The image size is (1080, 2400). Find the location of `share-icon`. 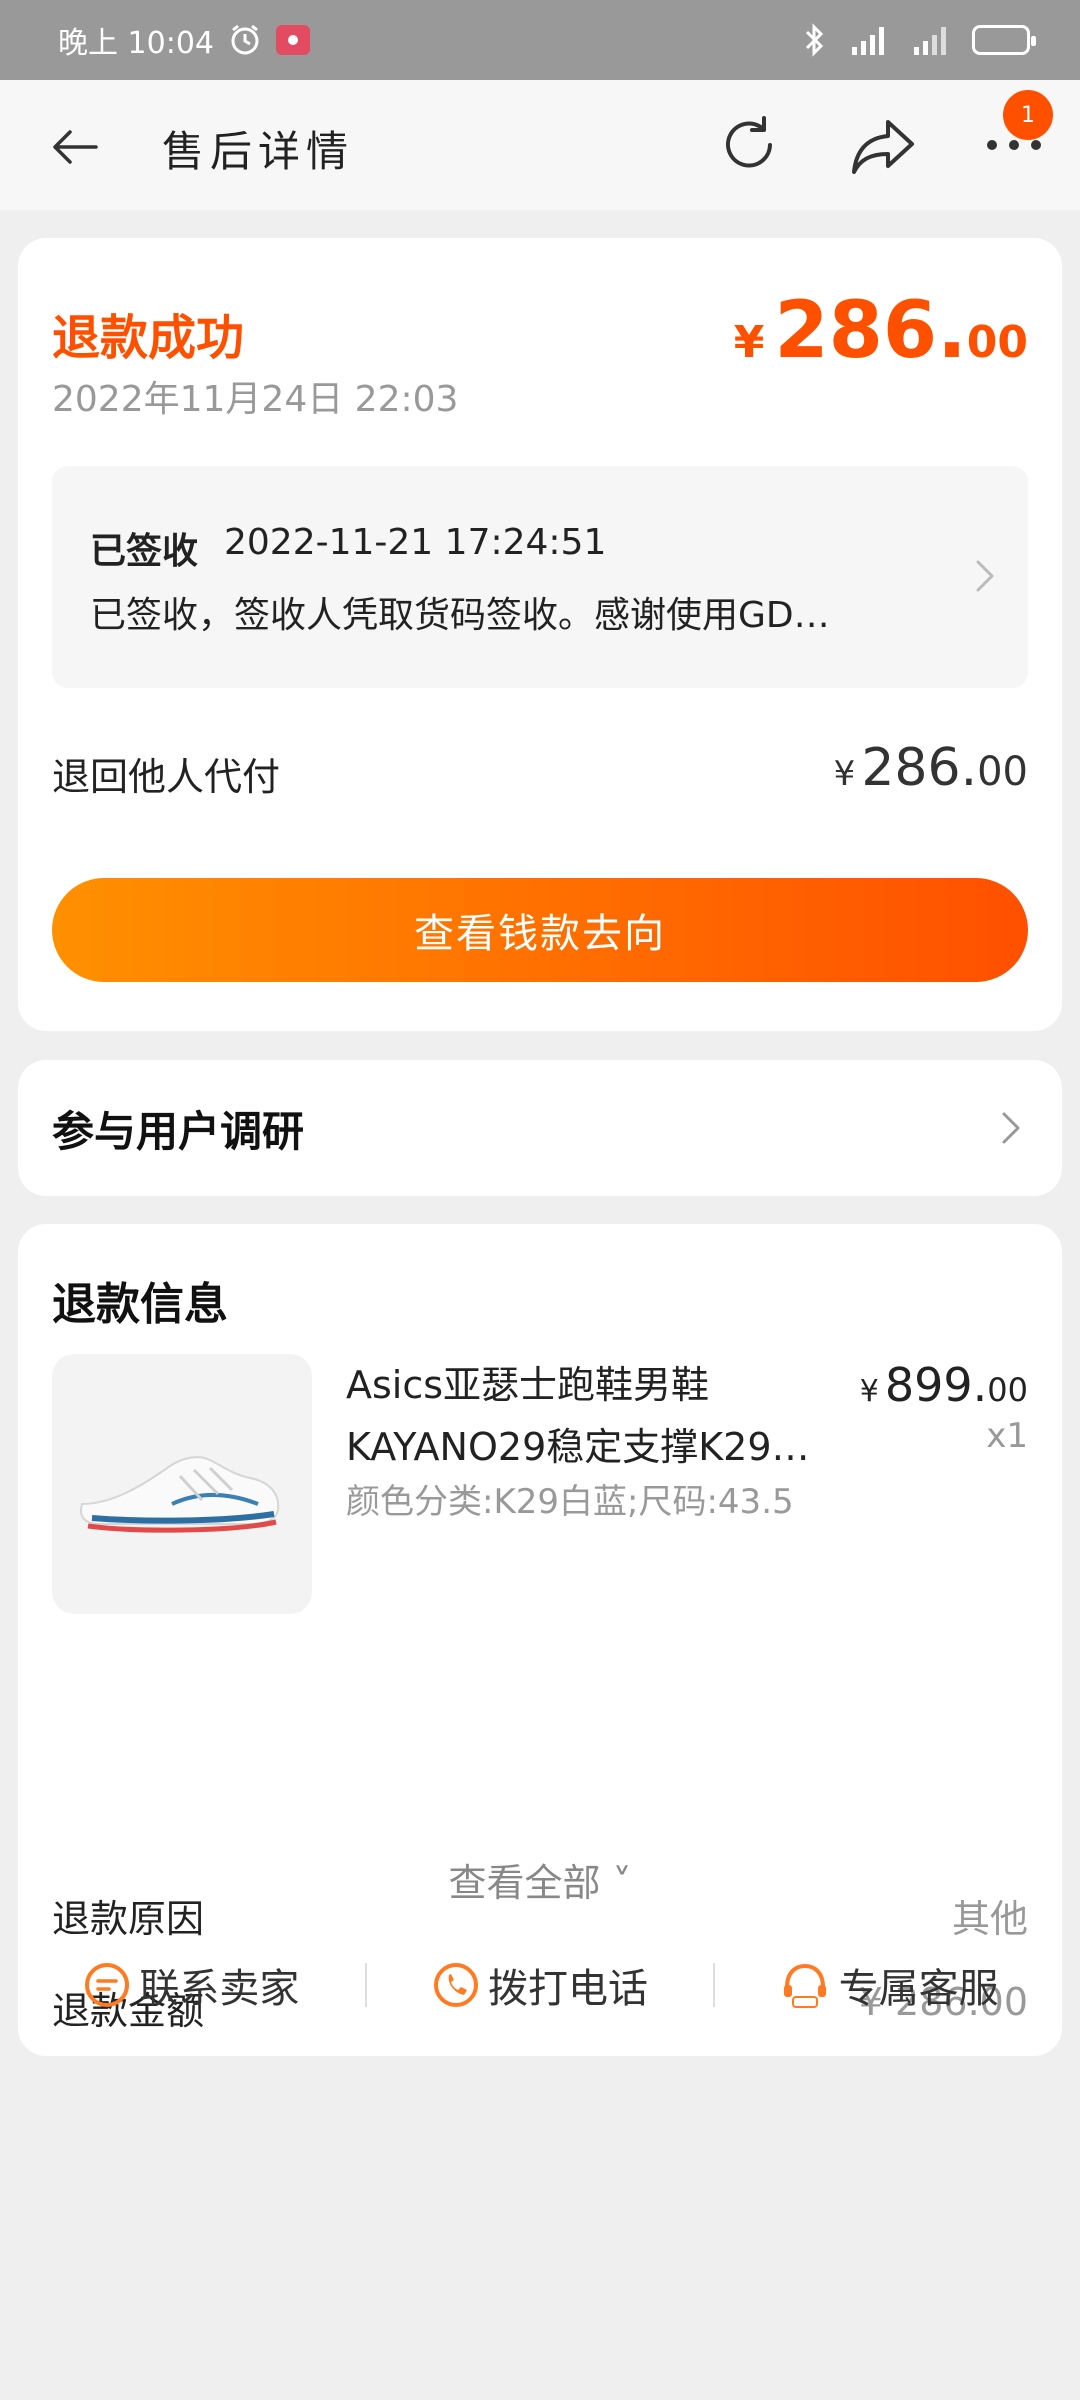

share-icon is located at coordinates (883, 146).